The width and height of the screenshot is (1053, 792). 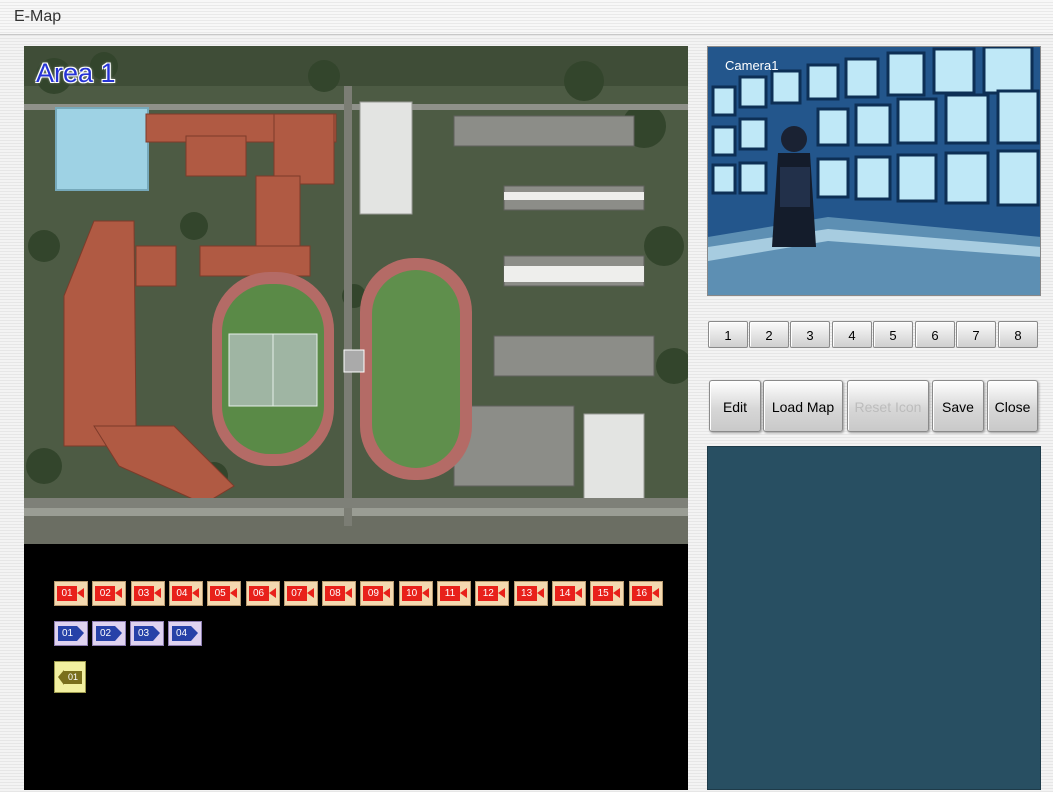 I want to click on channel-button-1: 1, so click(x=728, y=334).